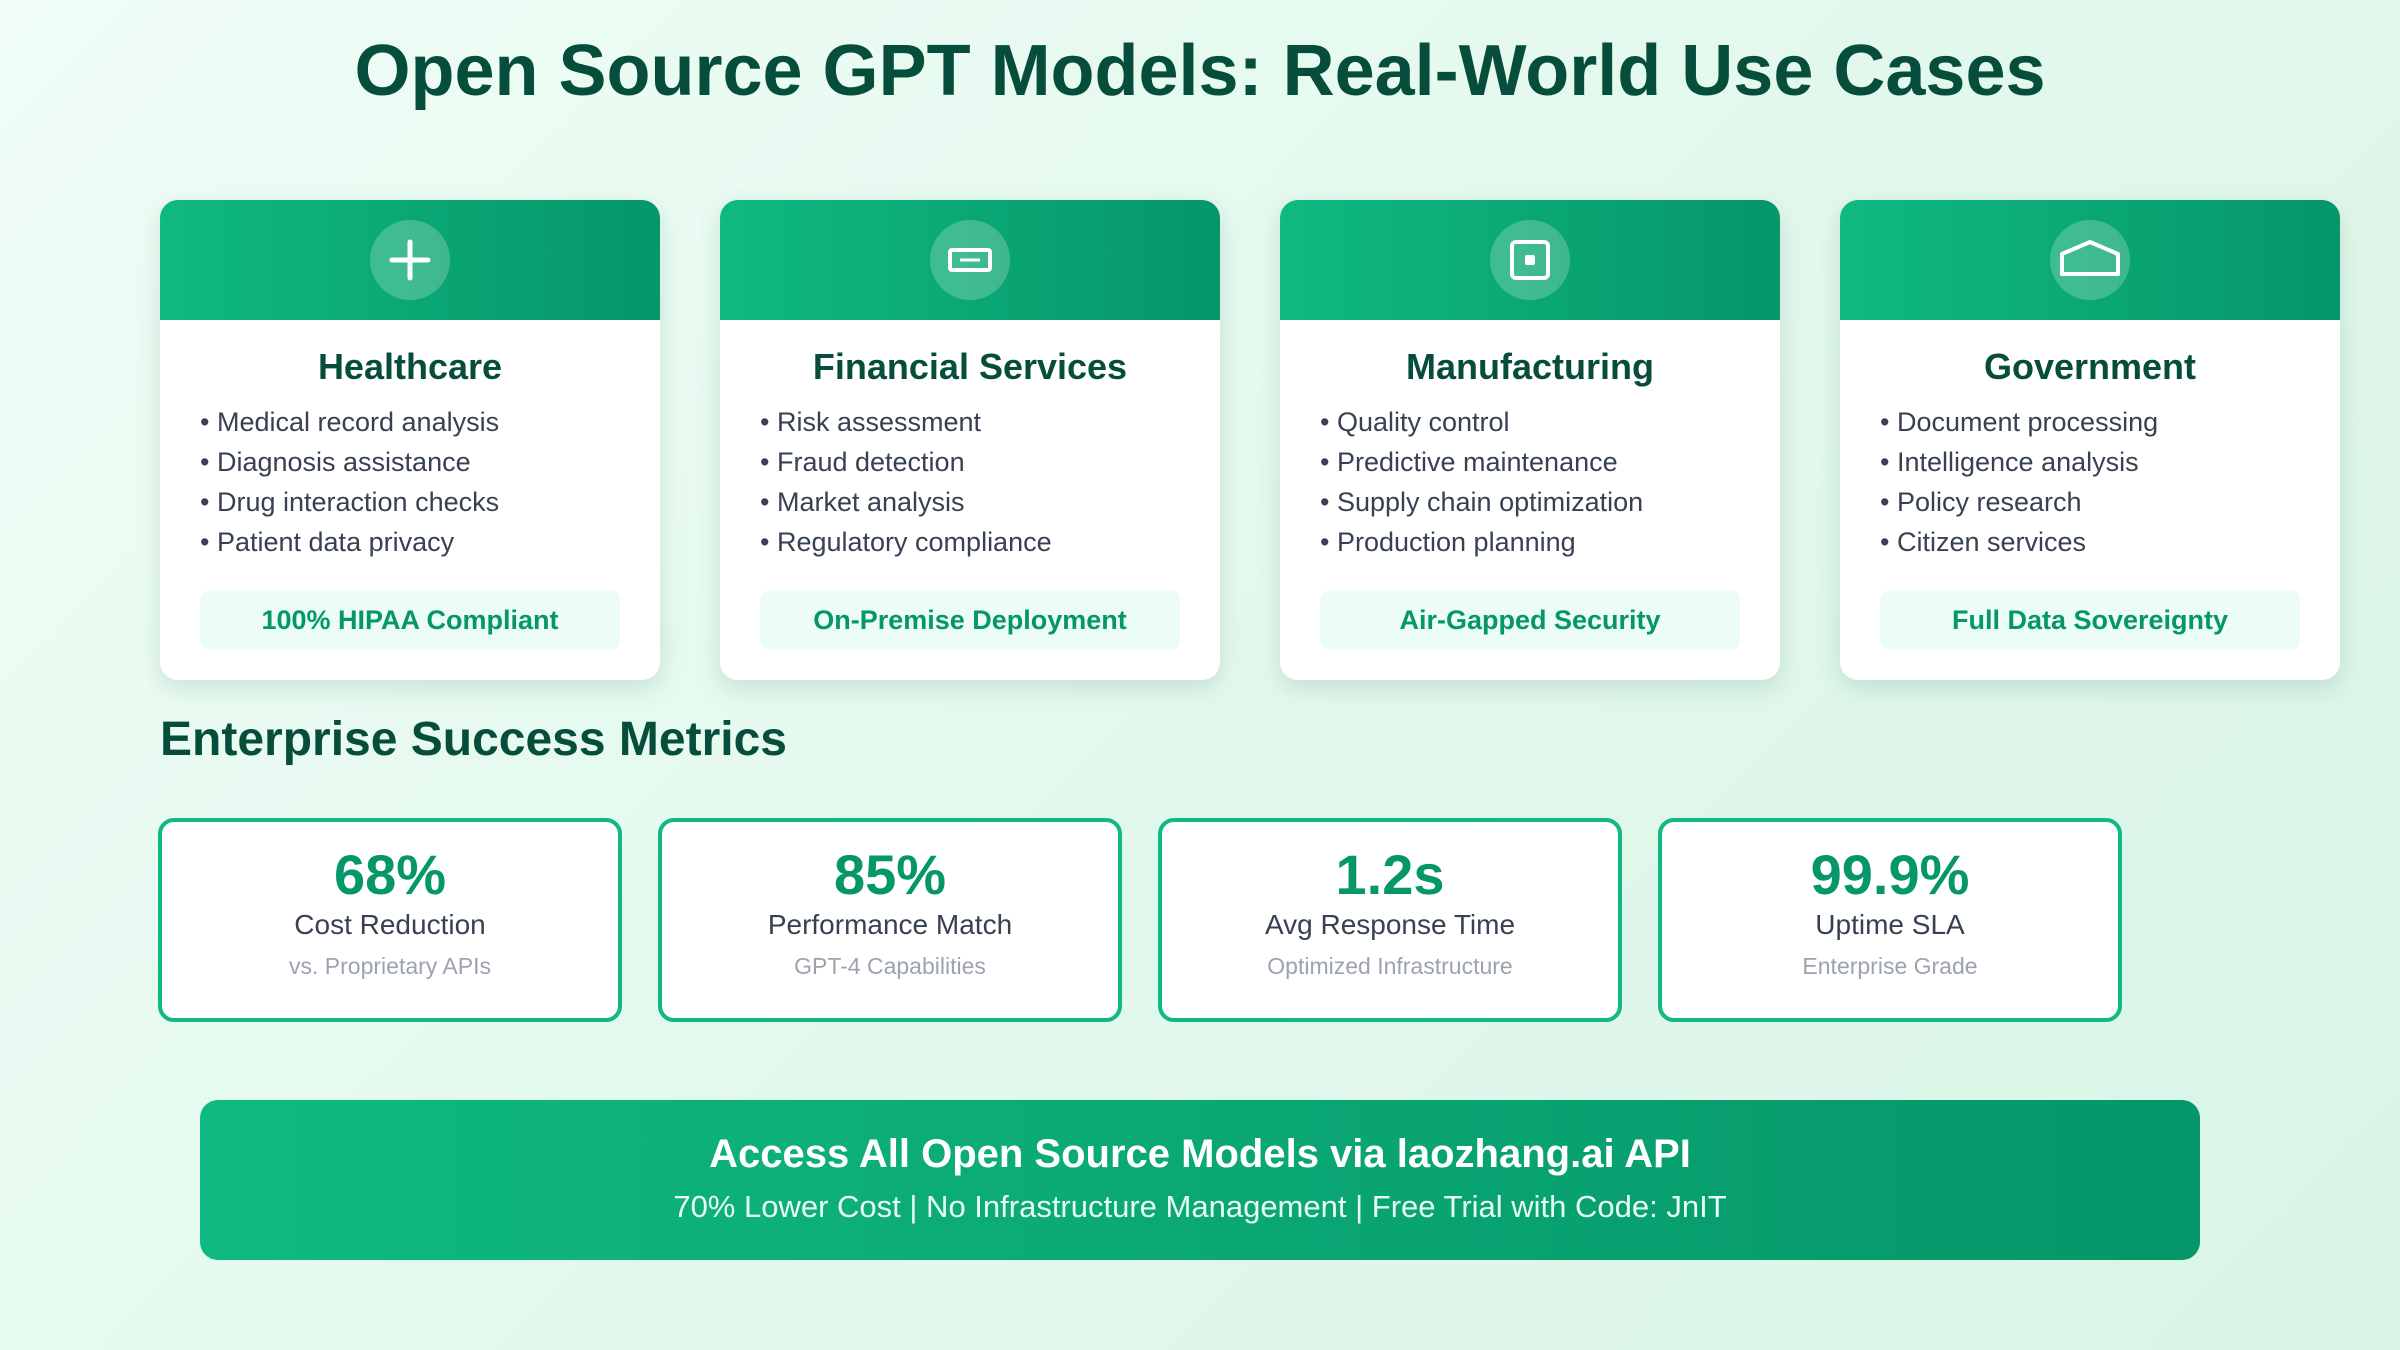 Image resolution: width=2400 pixels, height=1350 pixels. Describe the element at coordinates (990, 462) in the screenshot. I see `list-item: Fraud detection` at that location.